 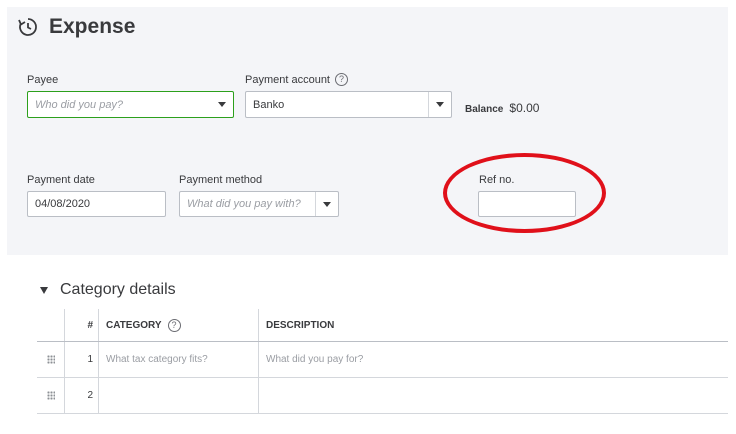 I want to click on table-row: 2, so click(x=382, y=396).